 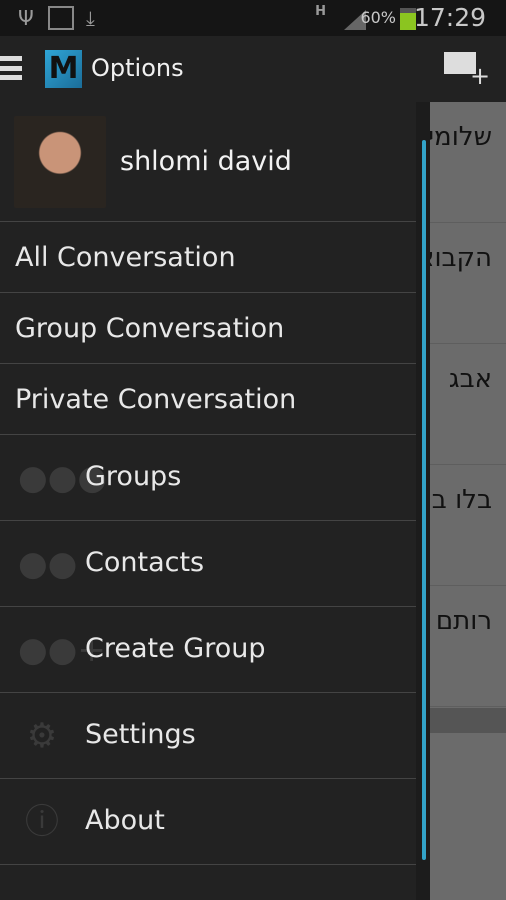 What do you see at coordinates (208, 328) in the screenshot?
I see `menu-item-group-conversation: Group Conversation` at bounding box center [208, 328].